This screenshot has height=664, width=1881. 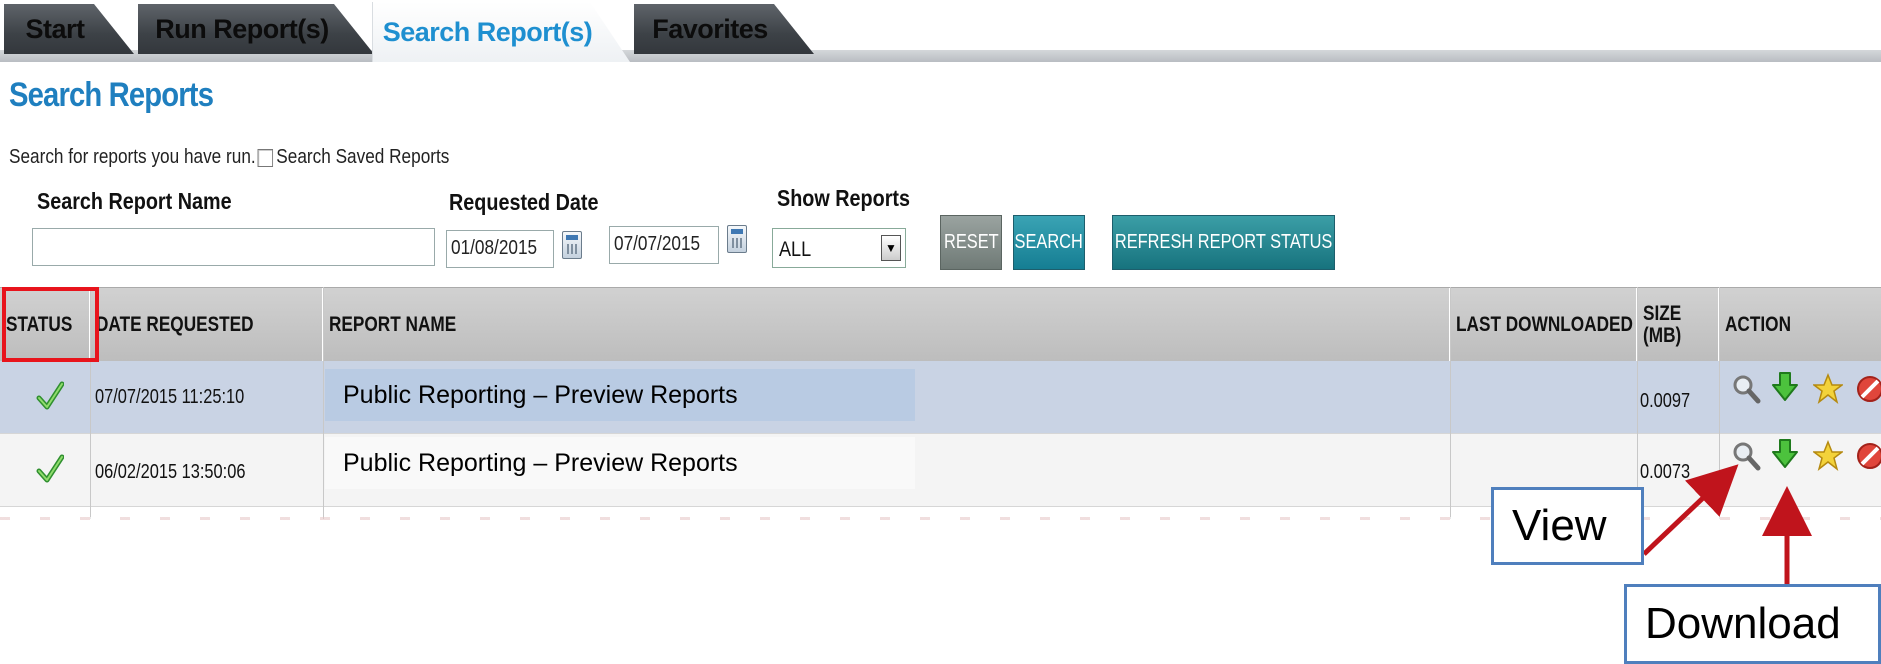 I want to click on view-callout: View, so click(x=1567, y=526).